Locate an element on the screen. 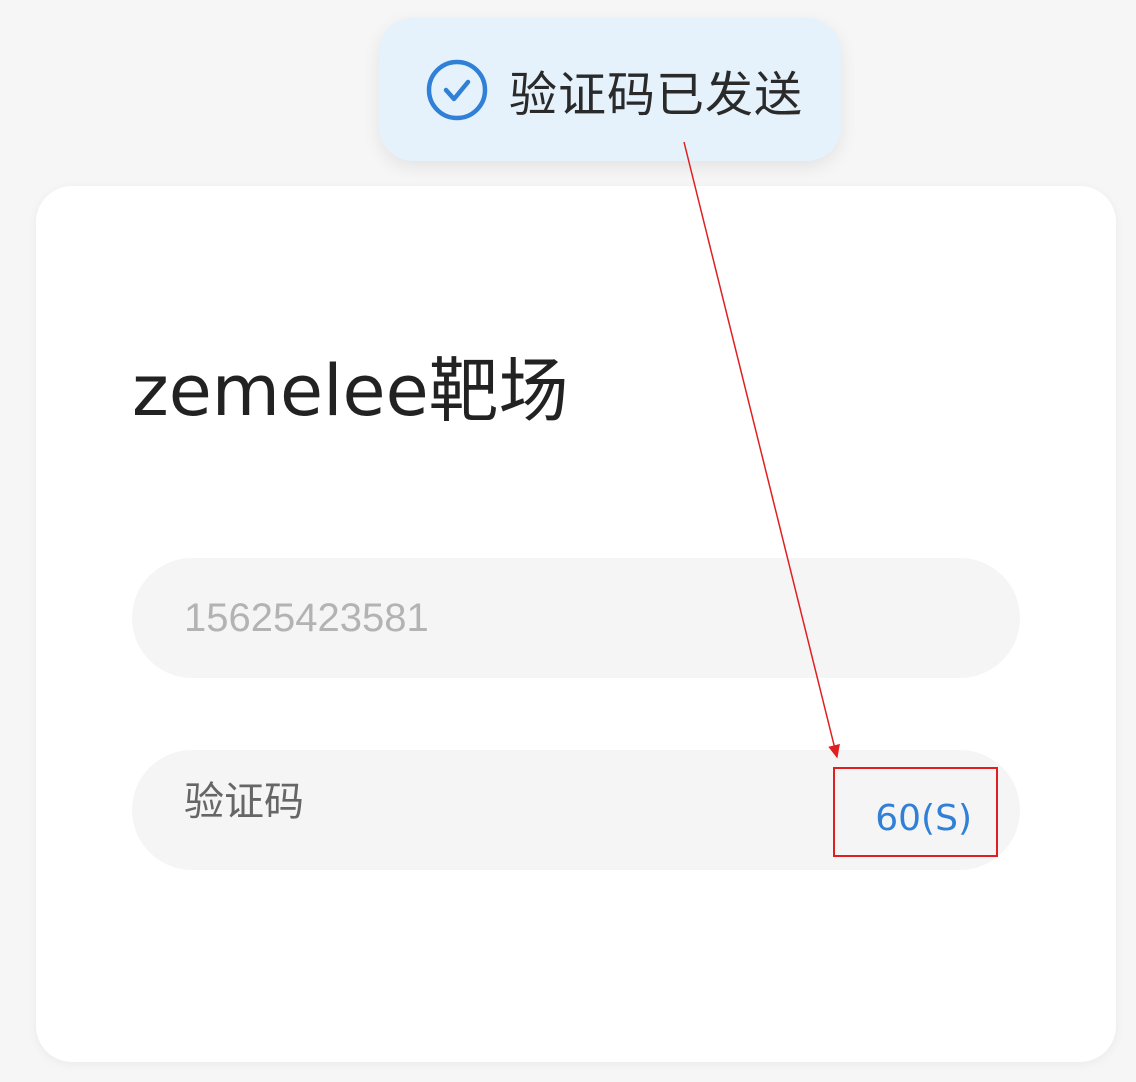 This screenshot has height=1082, width=1136. verification-code-input: 验证码 60(S) is located at coordinates (576, 810).